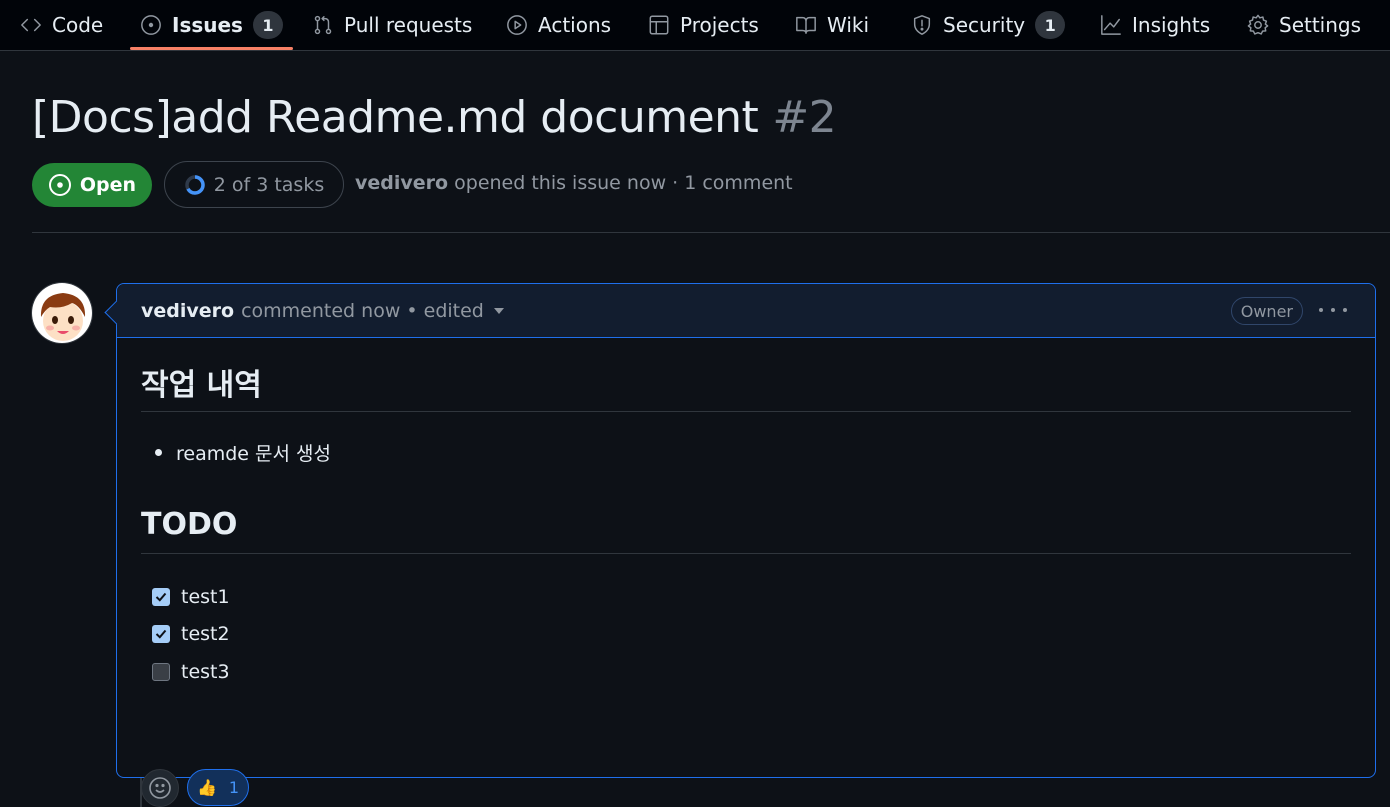  Describe the element at coordinates (517, 25) in the screenshot. I see `play-icon` at that location.